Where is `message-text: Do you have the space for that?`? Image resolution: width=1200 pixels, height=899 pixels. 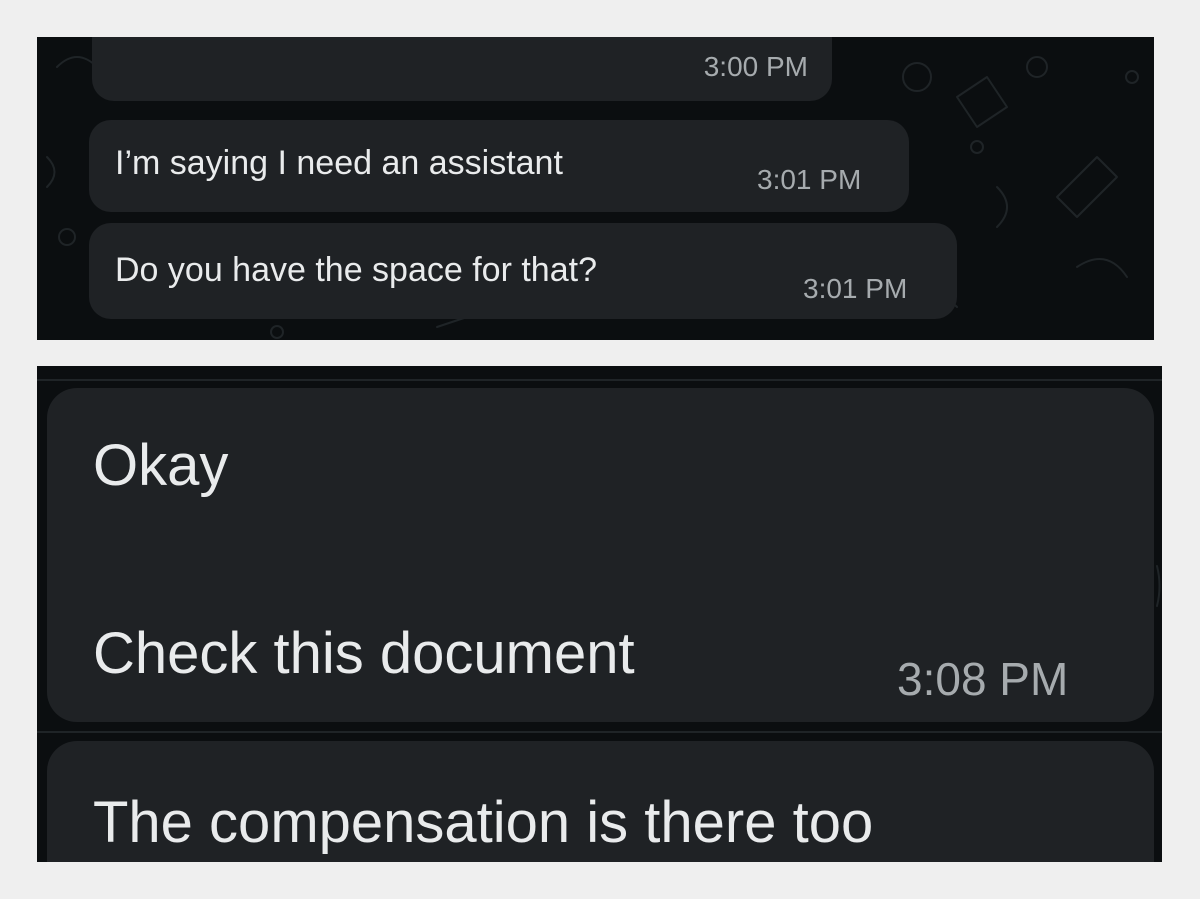 message-text: Do you have the space for that? is located at coordinates (356, 270).